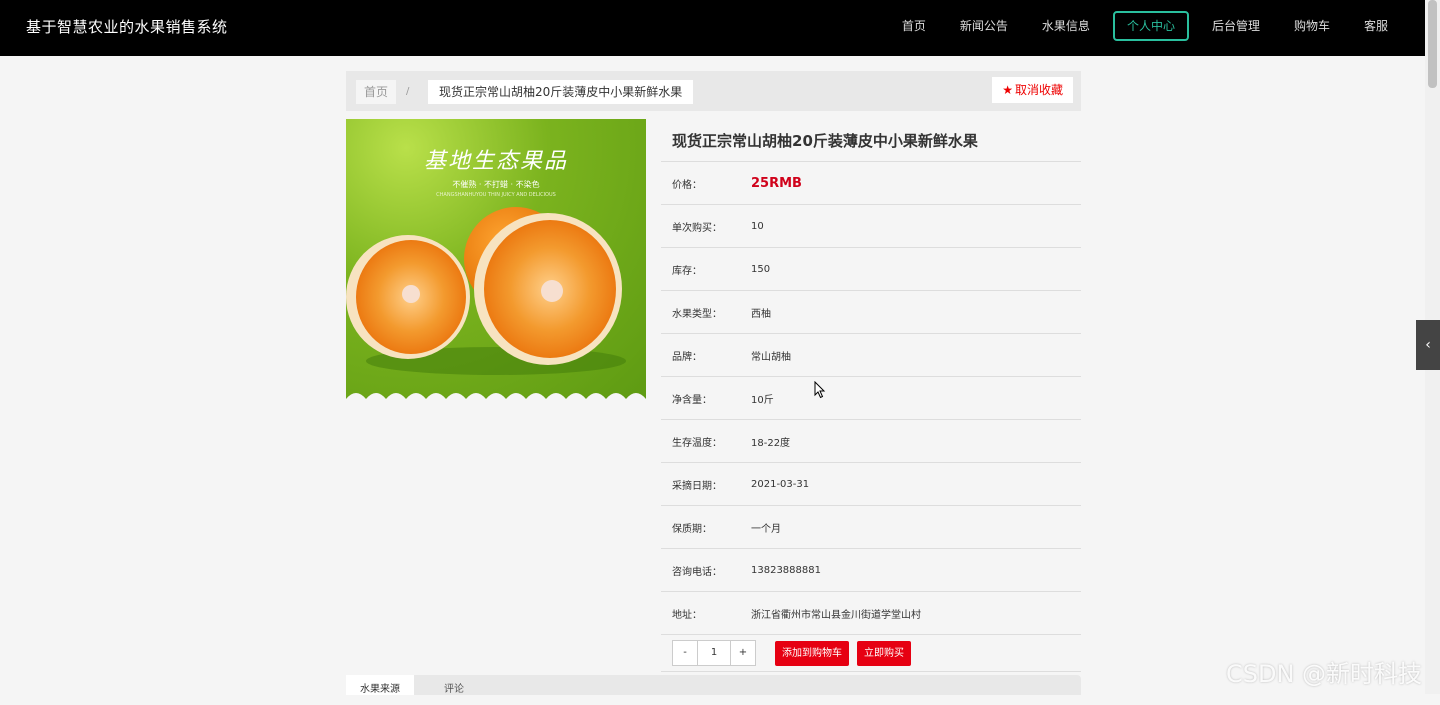 This screenshot has width=1440, height=705. I want to click on scroll-thumb, so click(1432, 44).